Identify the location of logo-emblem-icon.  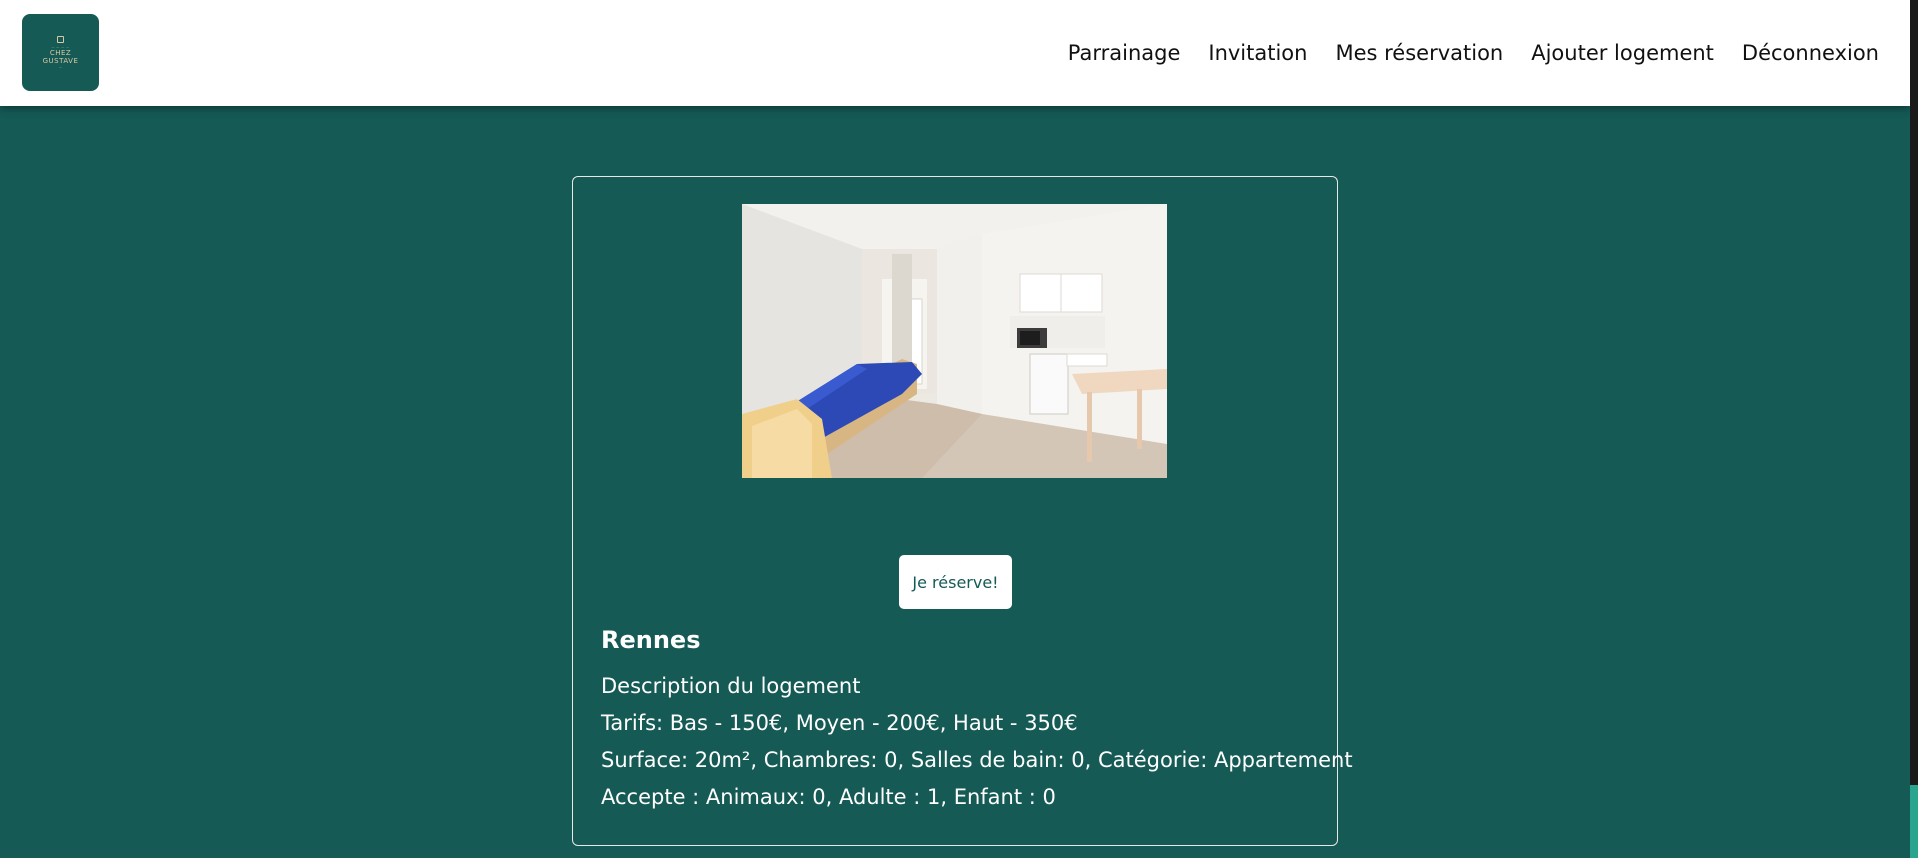
(60, 39).